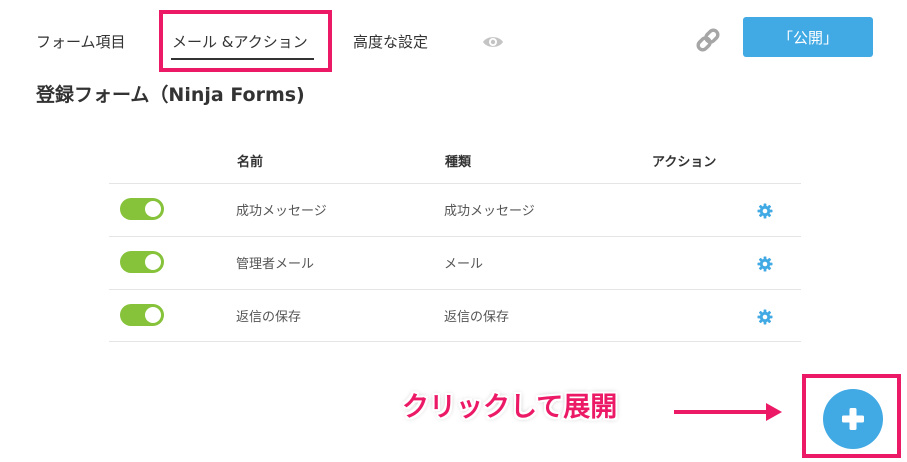  I want to click on column-header-type: 種類, so click(458, 162).